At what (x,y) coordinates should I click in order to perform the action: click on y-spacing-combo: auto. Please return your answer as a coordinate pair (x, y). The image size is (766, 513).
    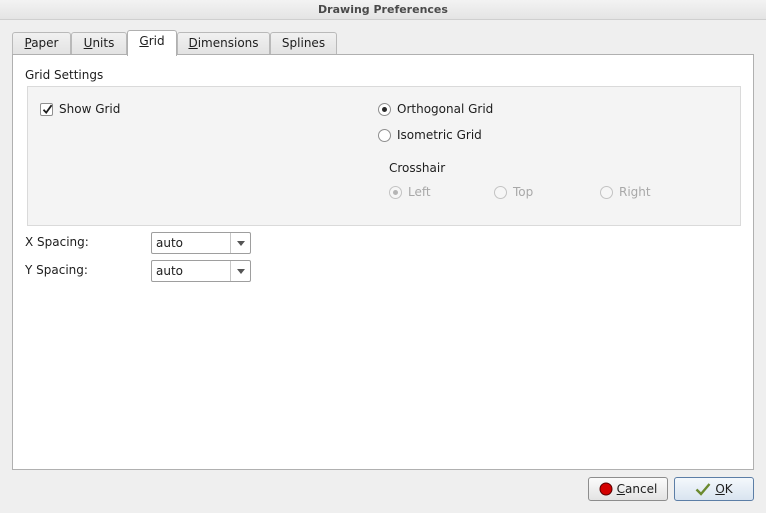
    Looking at the image, I should click on (201, 271).